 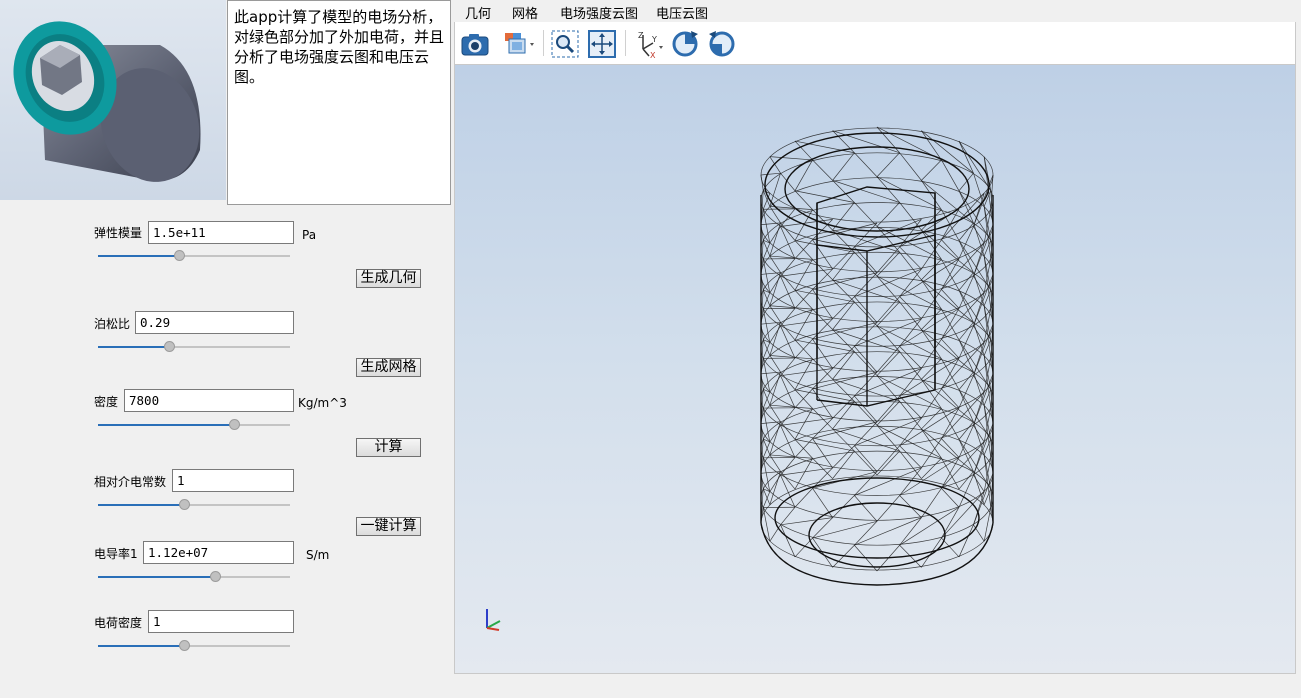 What do you see at coordinates (130, 482) in the screenshot?
I see `permittivity-label: 相对介电常数` at bounding box center [130, 482].